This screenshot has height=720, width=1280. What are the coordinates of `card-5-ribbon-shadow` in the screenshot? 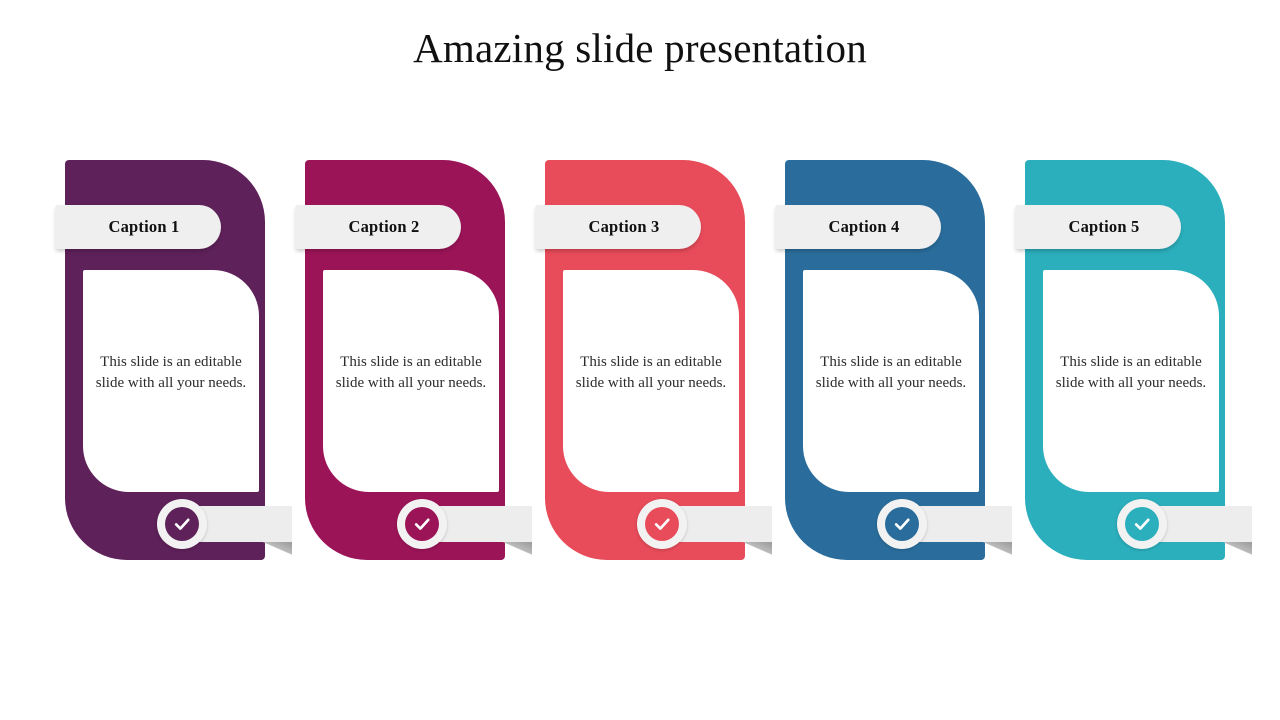 It's located at (1236, 549).